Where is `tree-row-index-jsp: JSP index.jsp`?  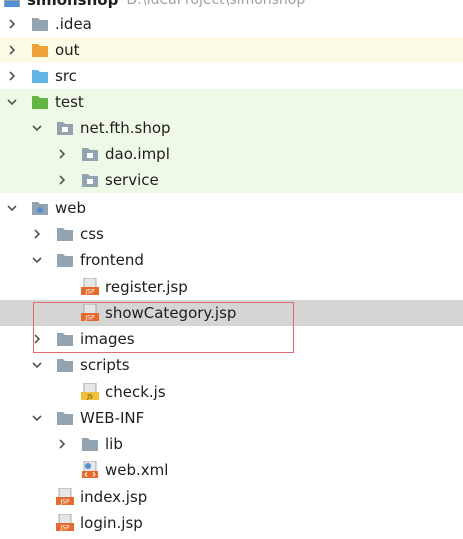
tree-row-index-jsp: JSP index.jsp is located at coordinates (231, 497).